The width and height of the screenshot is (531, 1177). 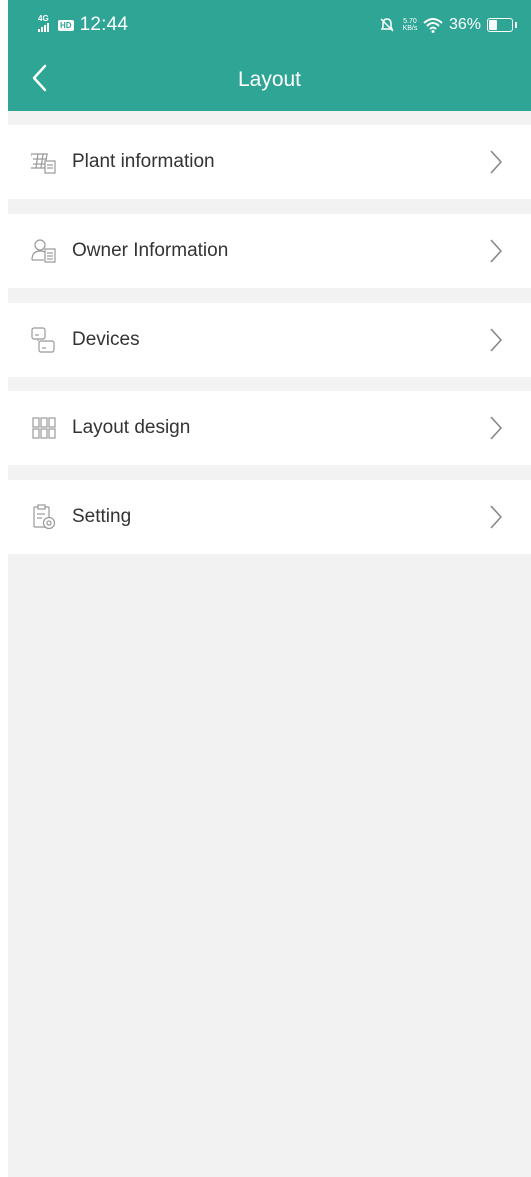 I want to click on plant-info-icon, so click(x=43, y=163).